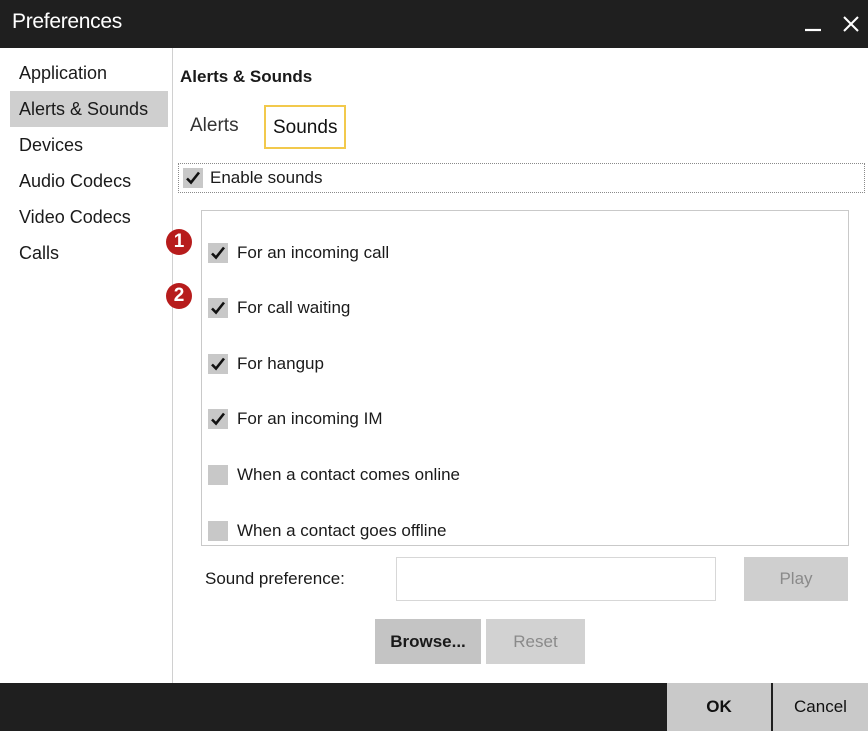 This screenshot has width=868, height=731. What do you see at coordinates (266, 177) in the screenshot?
I see `enable-sounds-label: Enable sounds` at bounding box center [266, 177].